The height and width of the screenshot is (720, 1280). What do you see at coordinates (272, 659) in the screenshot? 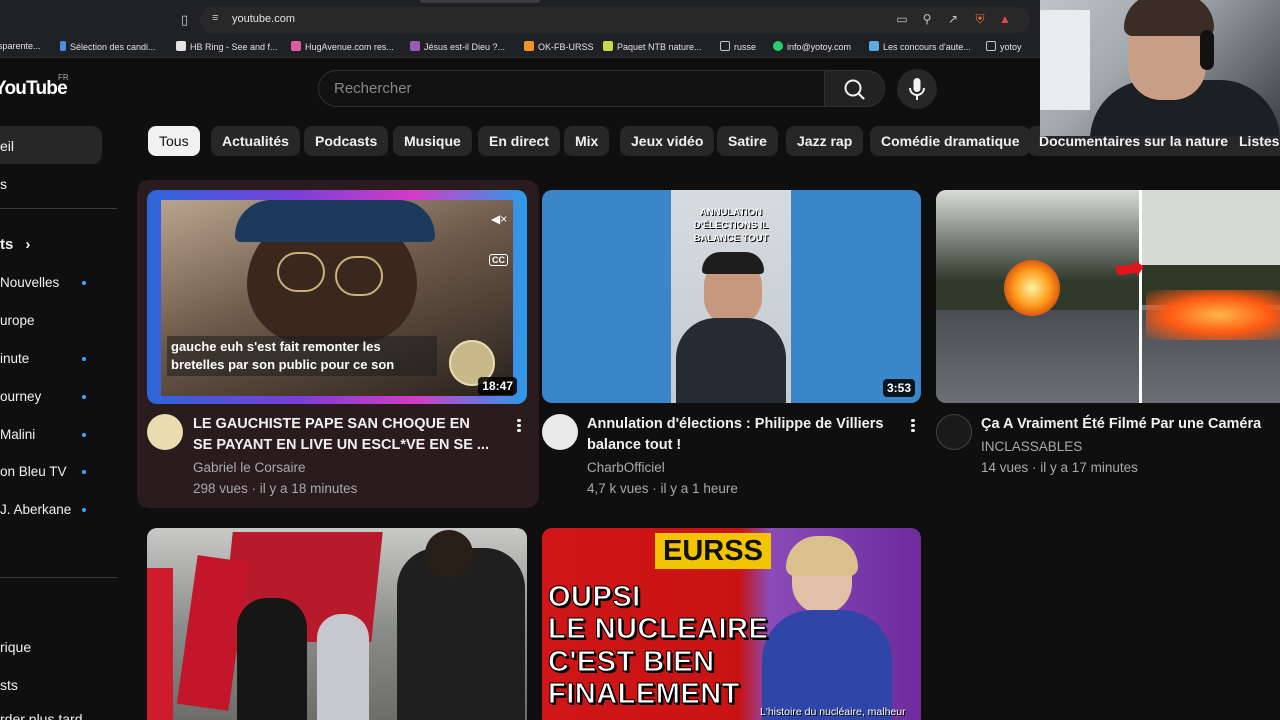
I see `crowd-member` at bounding box center [272, 659].